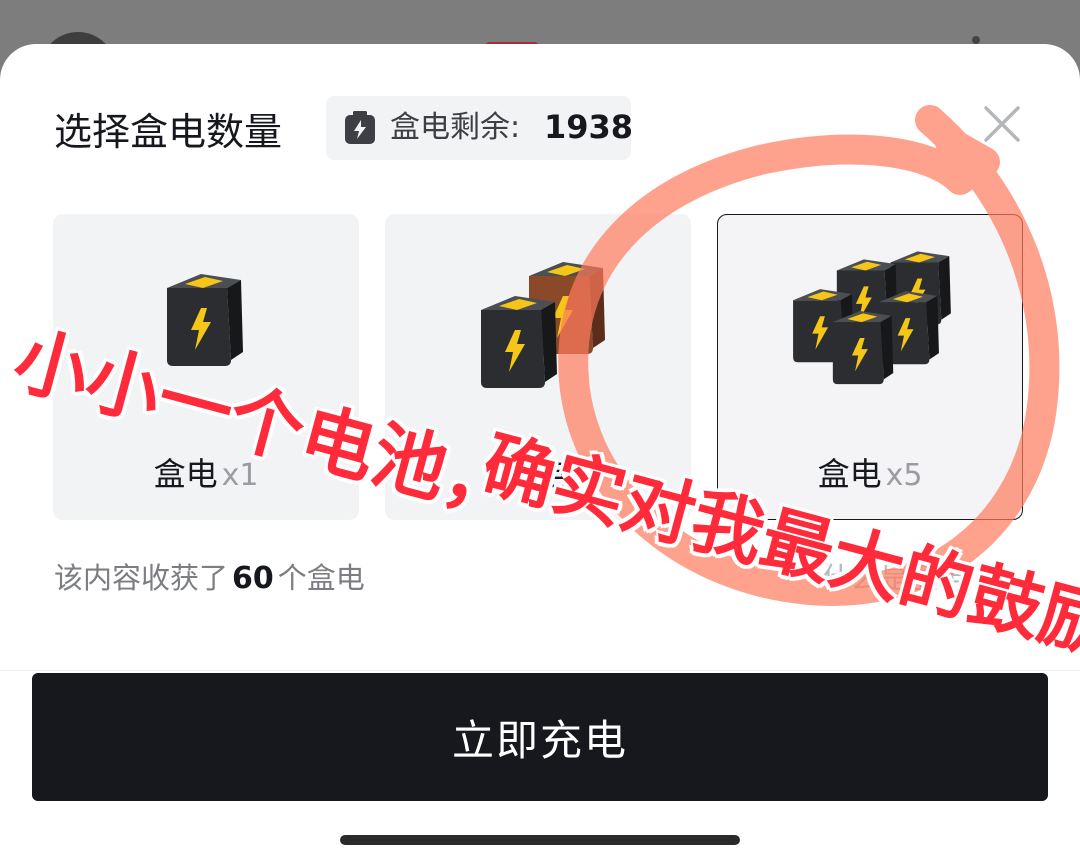 The width and height of the screenshot is (1080, 861). What do you see at coordinates (360, 127) in the screenshot?
I see `battery-icon` at bounding box center [360, 127].